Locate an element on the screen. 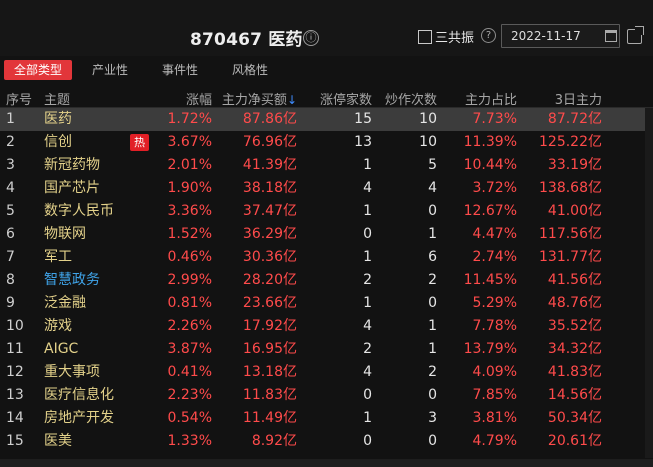 This screenshot has height=467, width=653. row-netbuy: 8.92亿 is located at coordinates (274, 441).